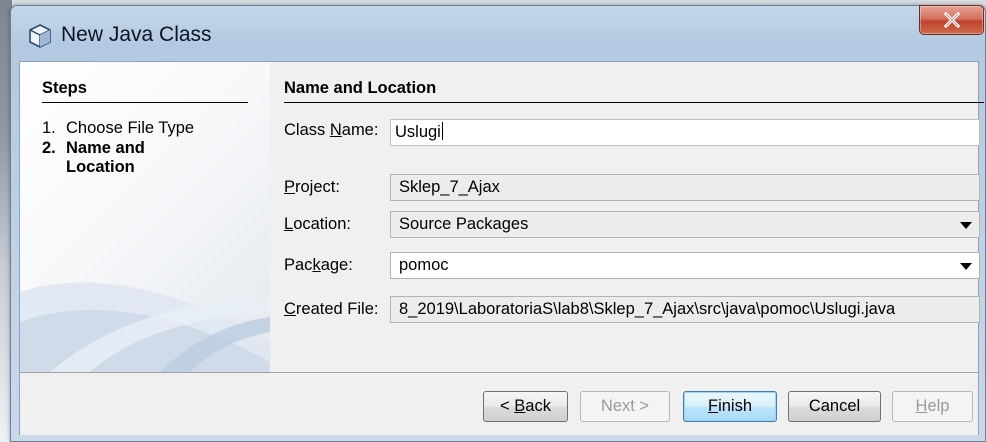  I want to click on package-label: Package:, so click(318, 265).